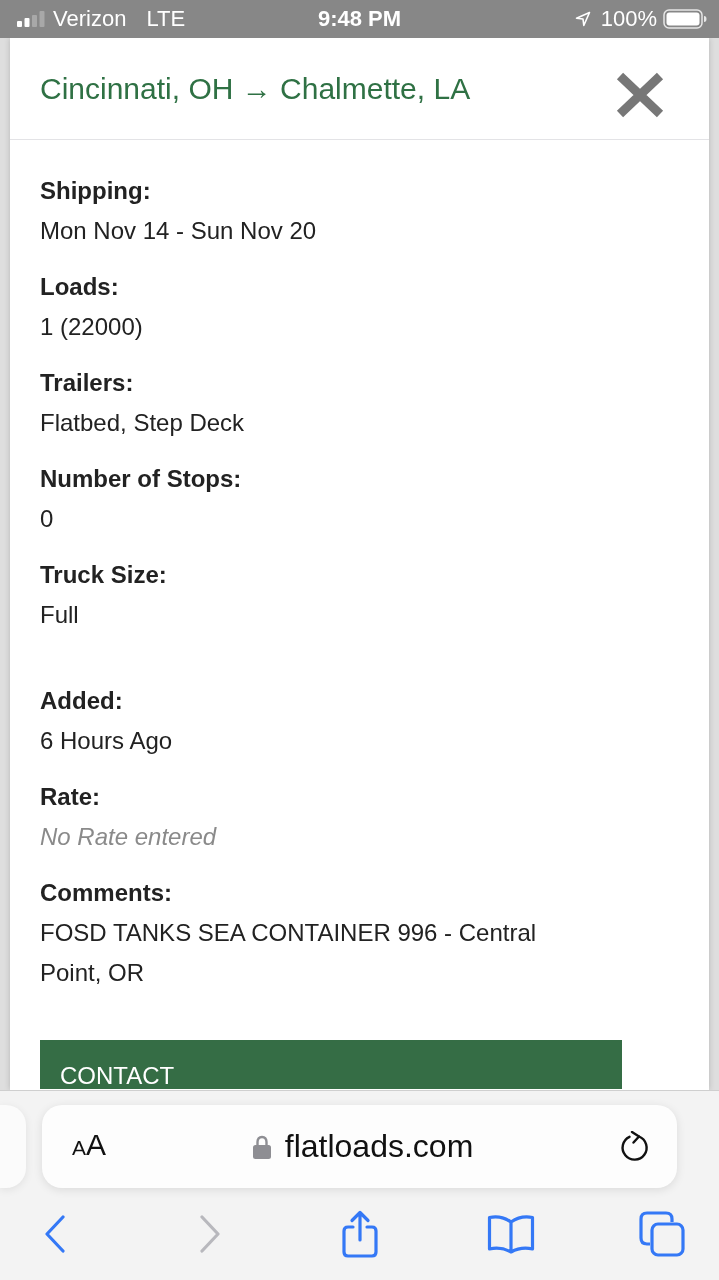  I want to click on field-label: Comments:, so click(106, 893).